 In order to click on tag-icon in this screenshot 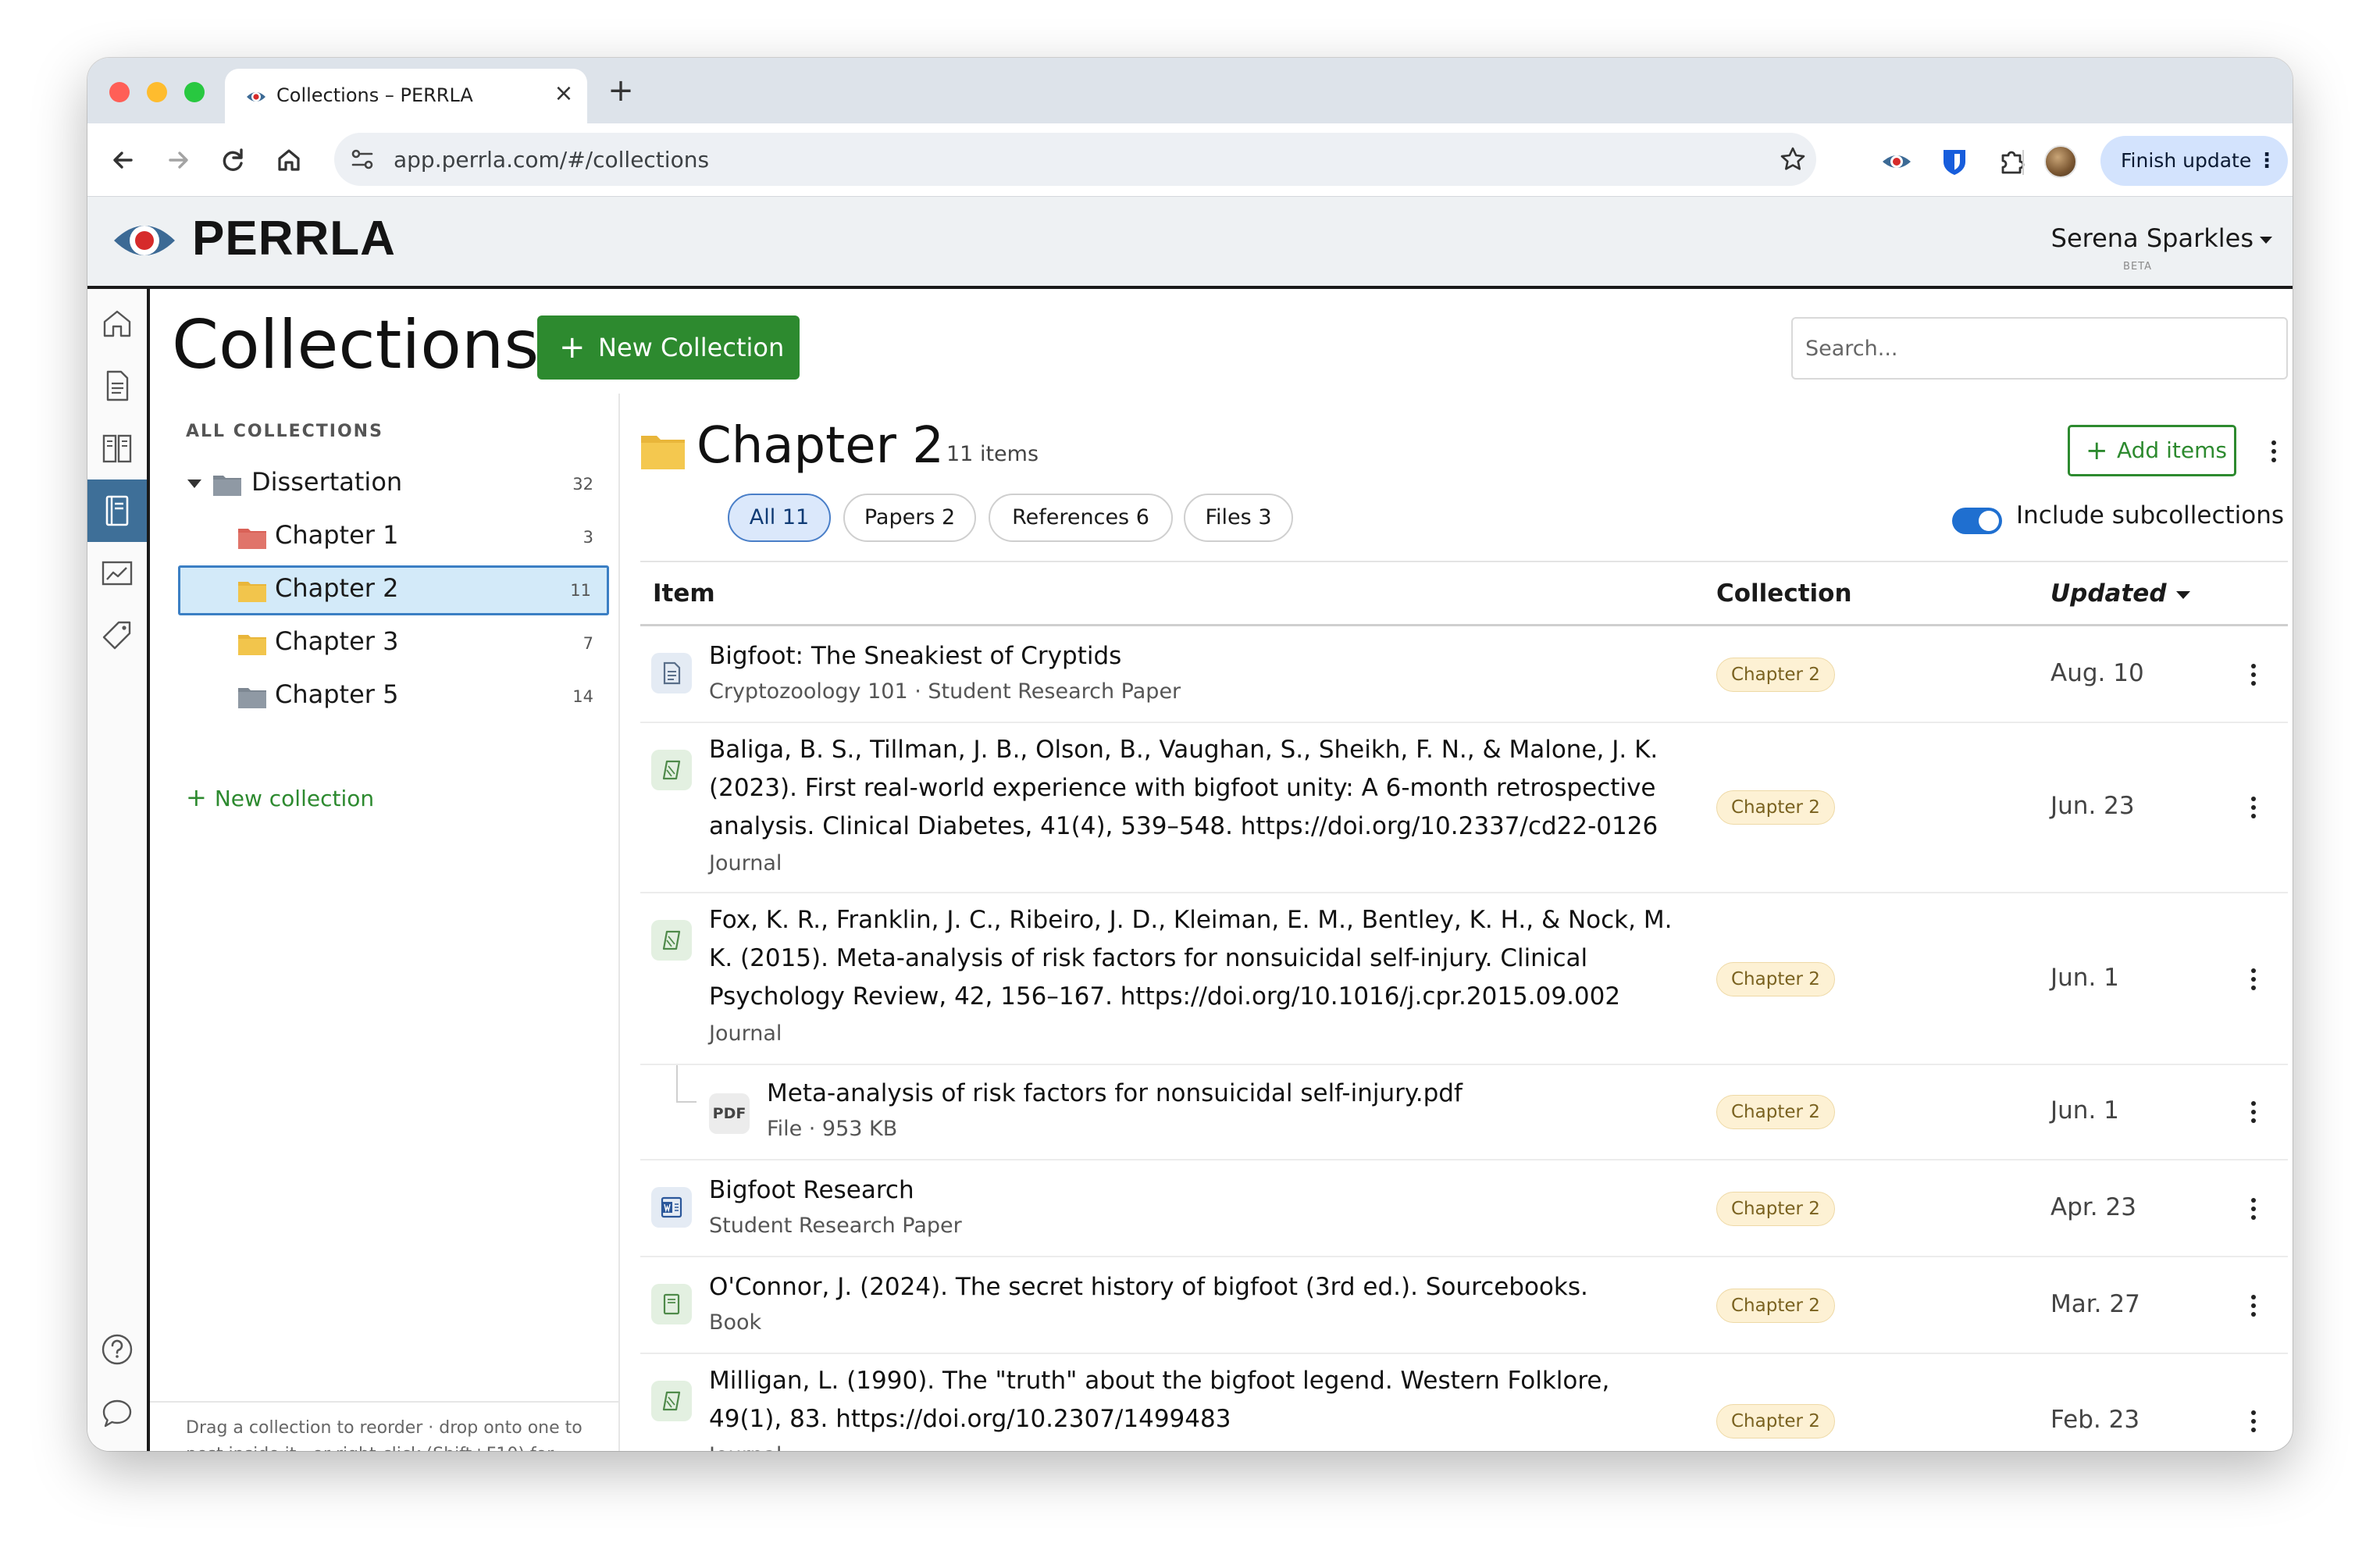, I will do `click(116, 635)`.